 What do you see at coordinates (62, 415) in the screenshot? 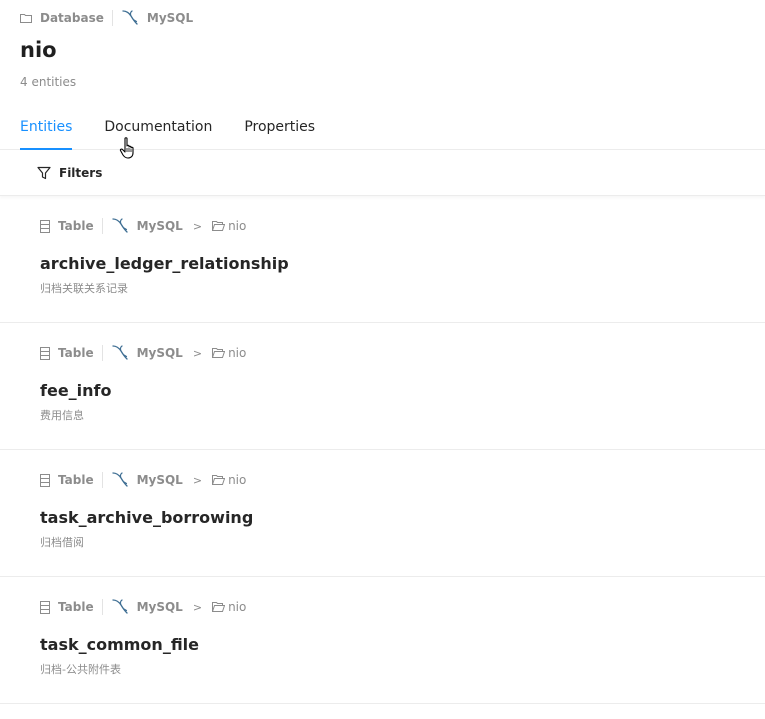
I see `entity-description: 费用信息` at bounding box center [62, 415].